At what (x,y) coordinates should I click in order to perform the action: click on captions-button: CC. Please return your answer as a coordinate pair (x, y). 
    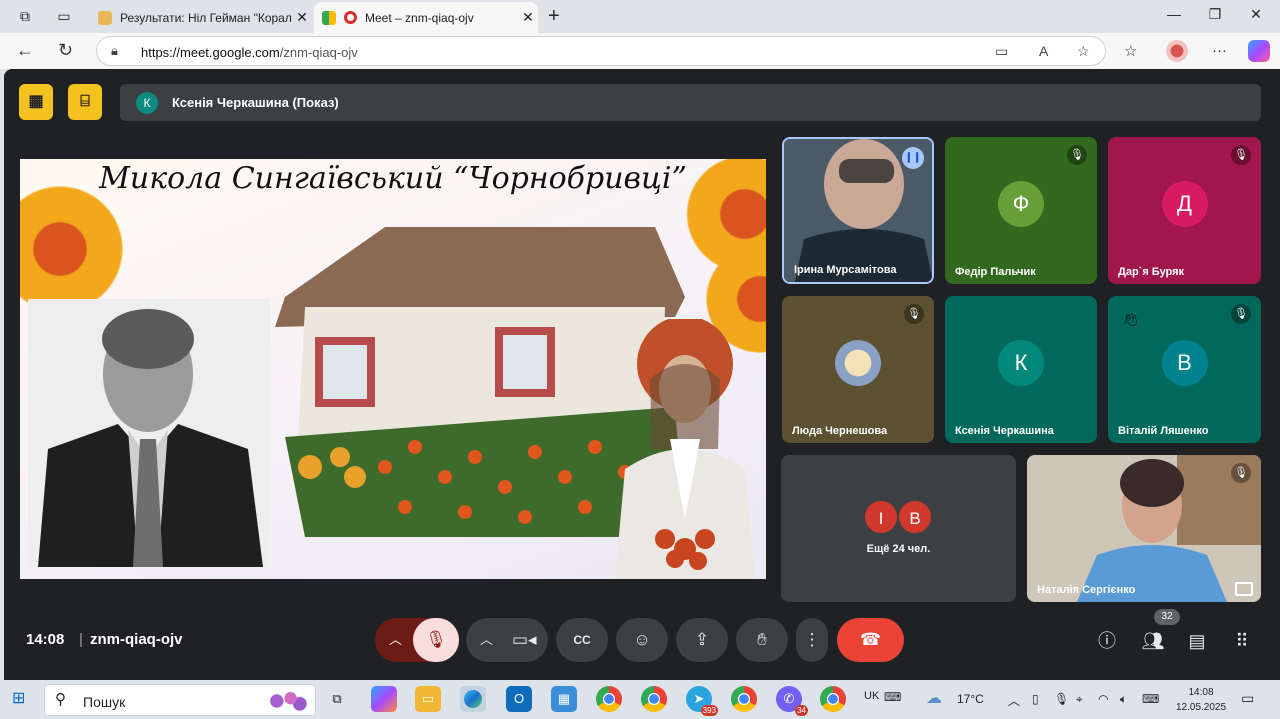
    Looking at the image, I should click on (582, 640).